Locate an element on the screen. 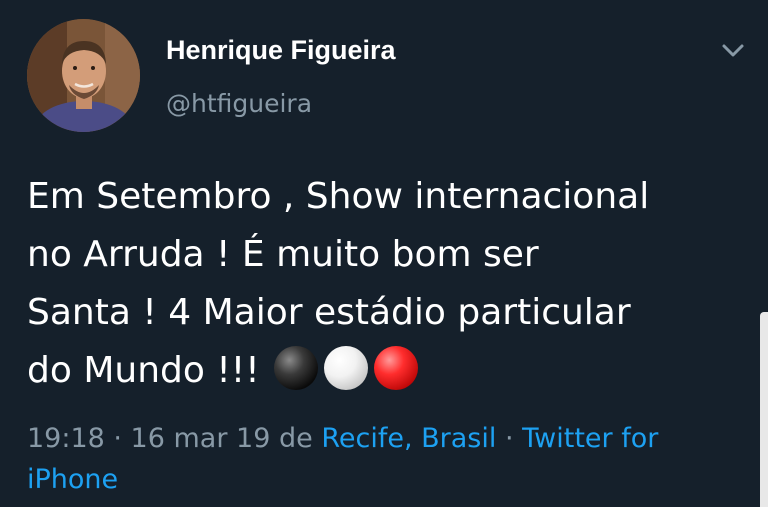 The width and height of the screenshot is (768, 507). tweet-text-line-last: do Mundo !!! is located at coordinates (392, 371).